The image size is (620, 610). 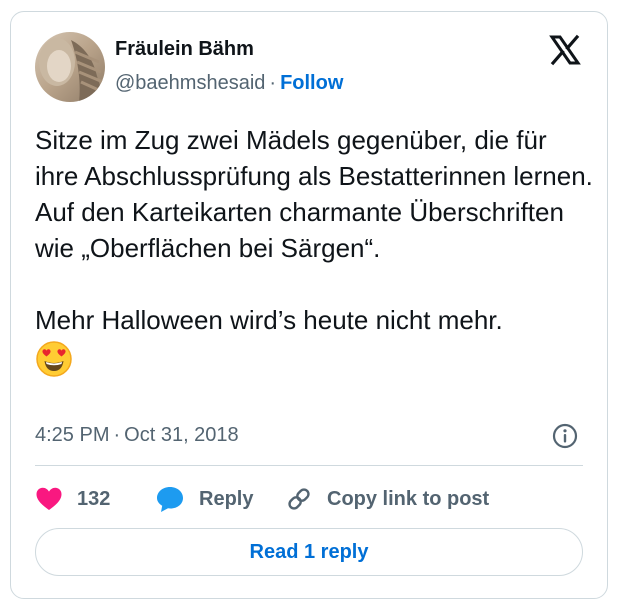 I want to click on tweet-timestamp: 4:25 PM · Oct 31, 2018, so click(x=137, y=435).